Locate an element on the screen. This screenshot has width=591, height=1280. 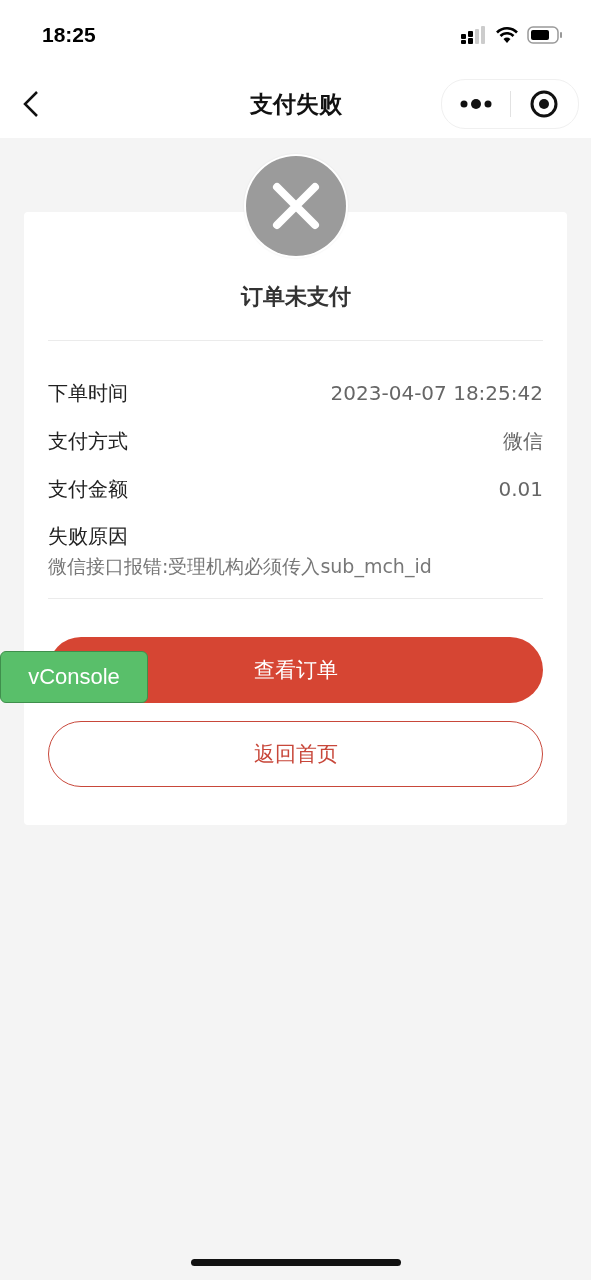
cross-icon is located at coordinates (295, 206).